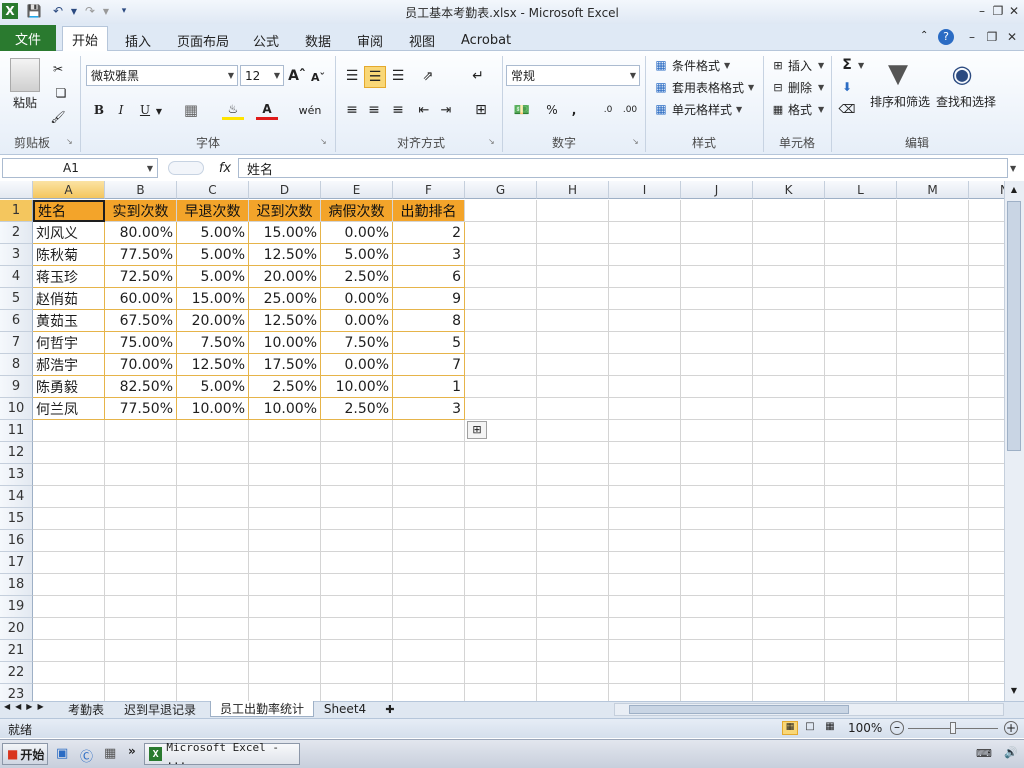  Describe the element at coordinates (141, 211) in the screenshot. I see `header-cell: 实到次数` at that location.